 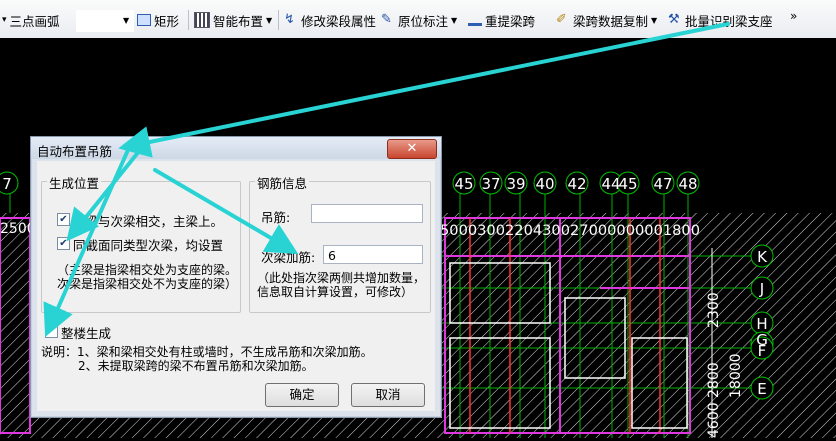 What do you see at coordinates (207, 352) in the screenshot?
I see `explain-line-1: 说明：1、梁和梁相交处有柱或墙时，不生成吊筋和次梁加筋。` at bounding box center [207, 352].